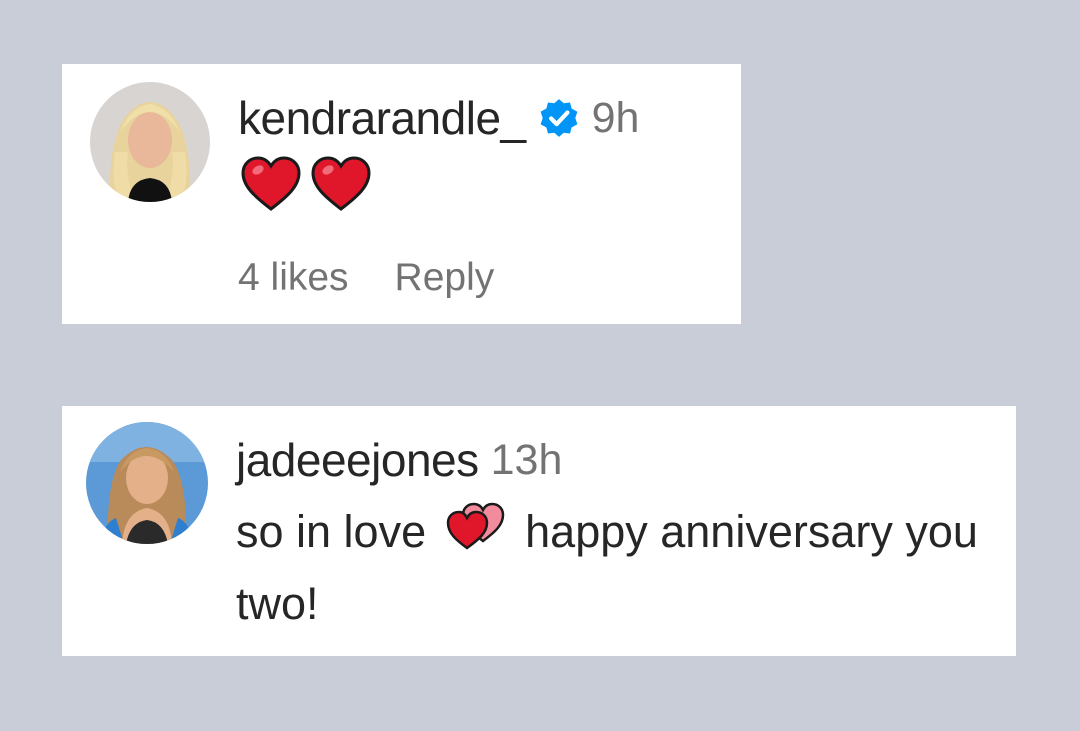 This screenshot has width=1080, height=731. Describe the element at coordinates (331, 531) in the screenshot. I see `comment-text-part: so in love` at that location.